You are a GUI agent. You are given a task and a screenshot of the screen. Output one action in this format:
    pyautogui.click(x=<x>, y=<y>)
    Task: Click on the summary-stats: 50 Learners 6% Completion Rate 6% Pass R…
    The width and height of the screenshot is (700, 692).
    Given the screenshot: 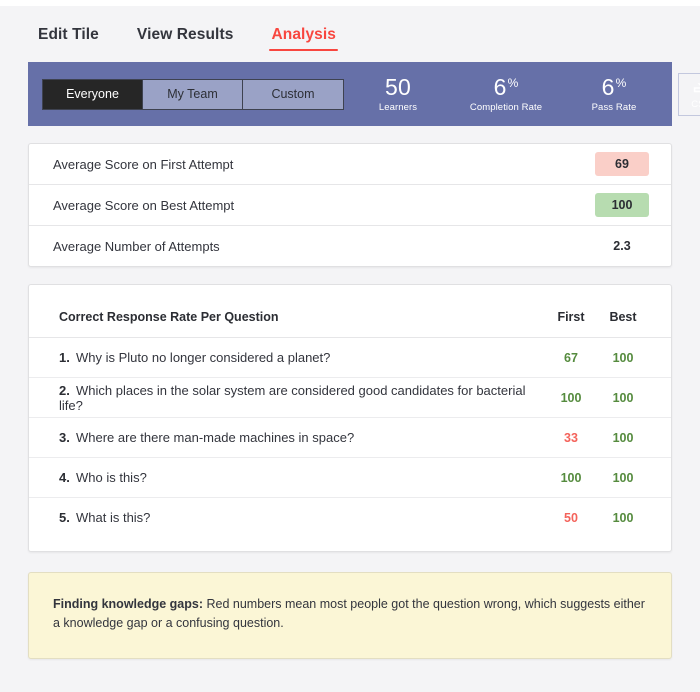 What is the action you would take?
    pyautogui.click(x=522, y=94)
    